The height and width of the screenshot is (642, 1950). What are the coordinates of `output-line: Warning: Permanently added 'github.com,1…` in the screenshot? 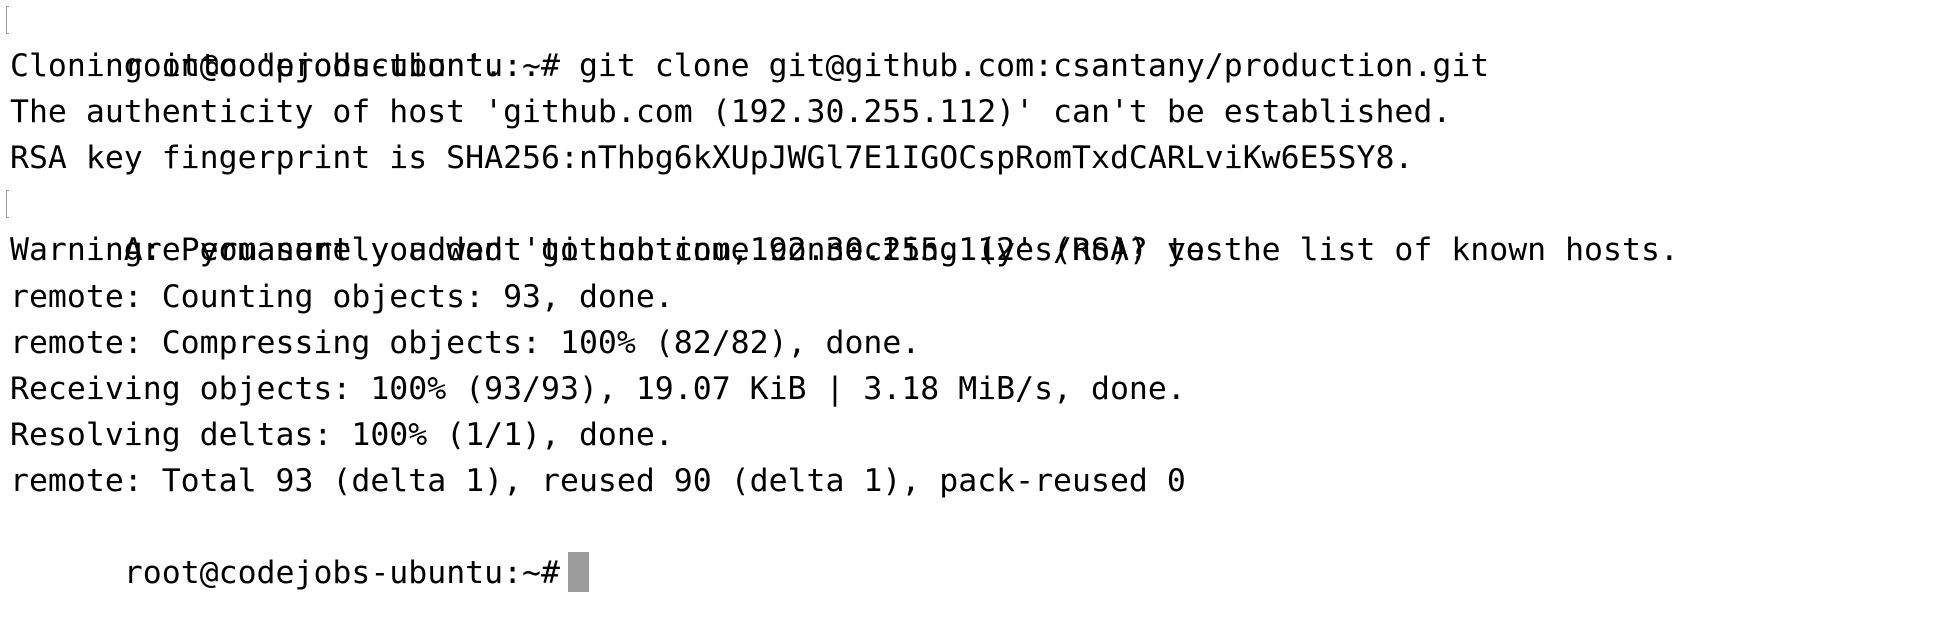 It's located at (980, 250).